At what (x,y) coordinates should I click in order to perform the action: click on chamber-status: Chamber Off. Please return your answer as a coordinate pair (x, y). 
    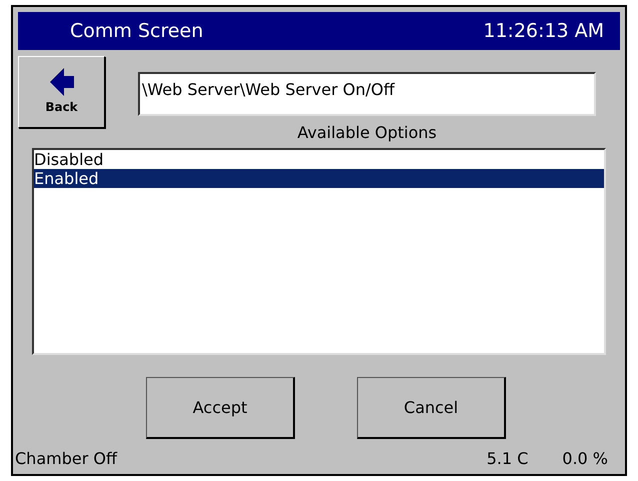
    Looking at the image, I should click on (66, 459).